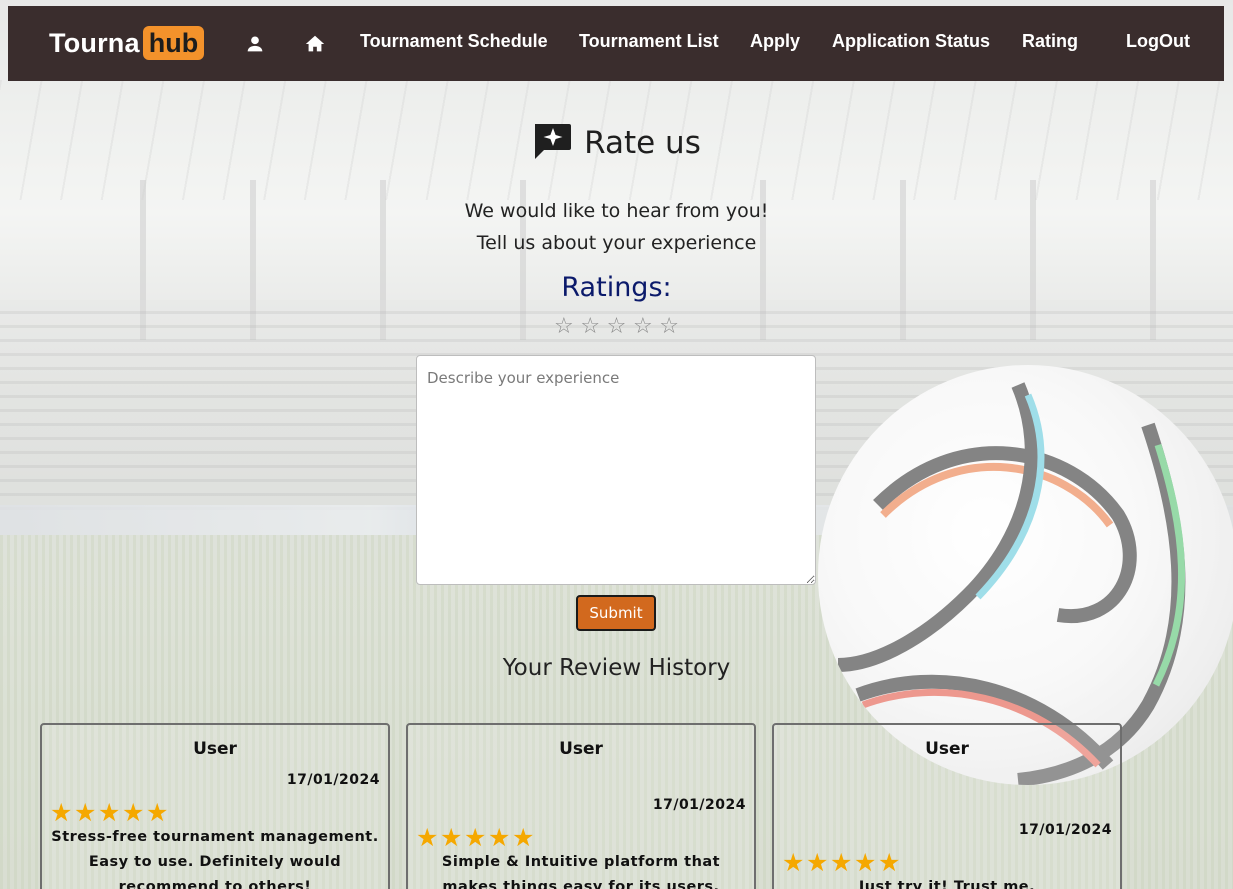 Image resolution: width=1233 pixels, height=889 pixels. Describe the element at coordinates (616, 243) in the screenshot. I see `subtitle-line-2: Tell us about your experience` at that location.